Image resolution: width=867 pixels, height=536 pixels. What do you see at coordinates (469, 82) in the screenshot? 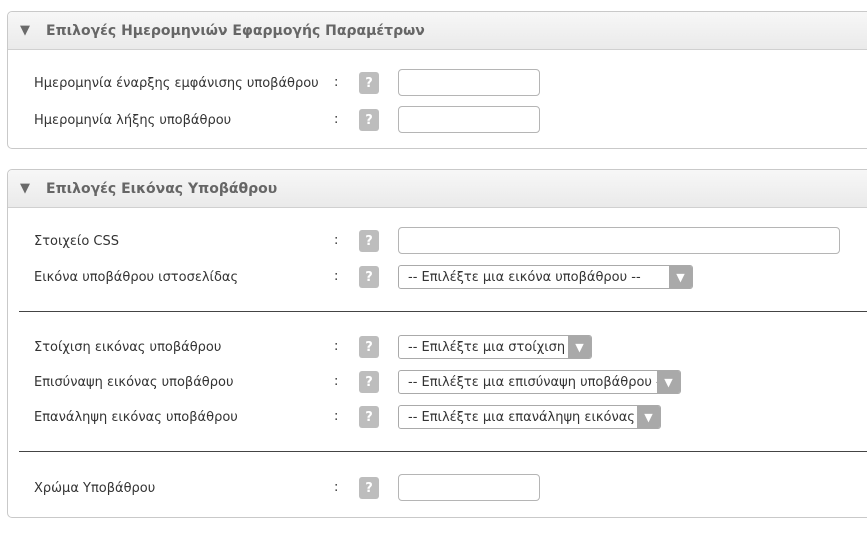
I see `start-date-input` at bounding box center [469, 82].